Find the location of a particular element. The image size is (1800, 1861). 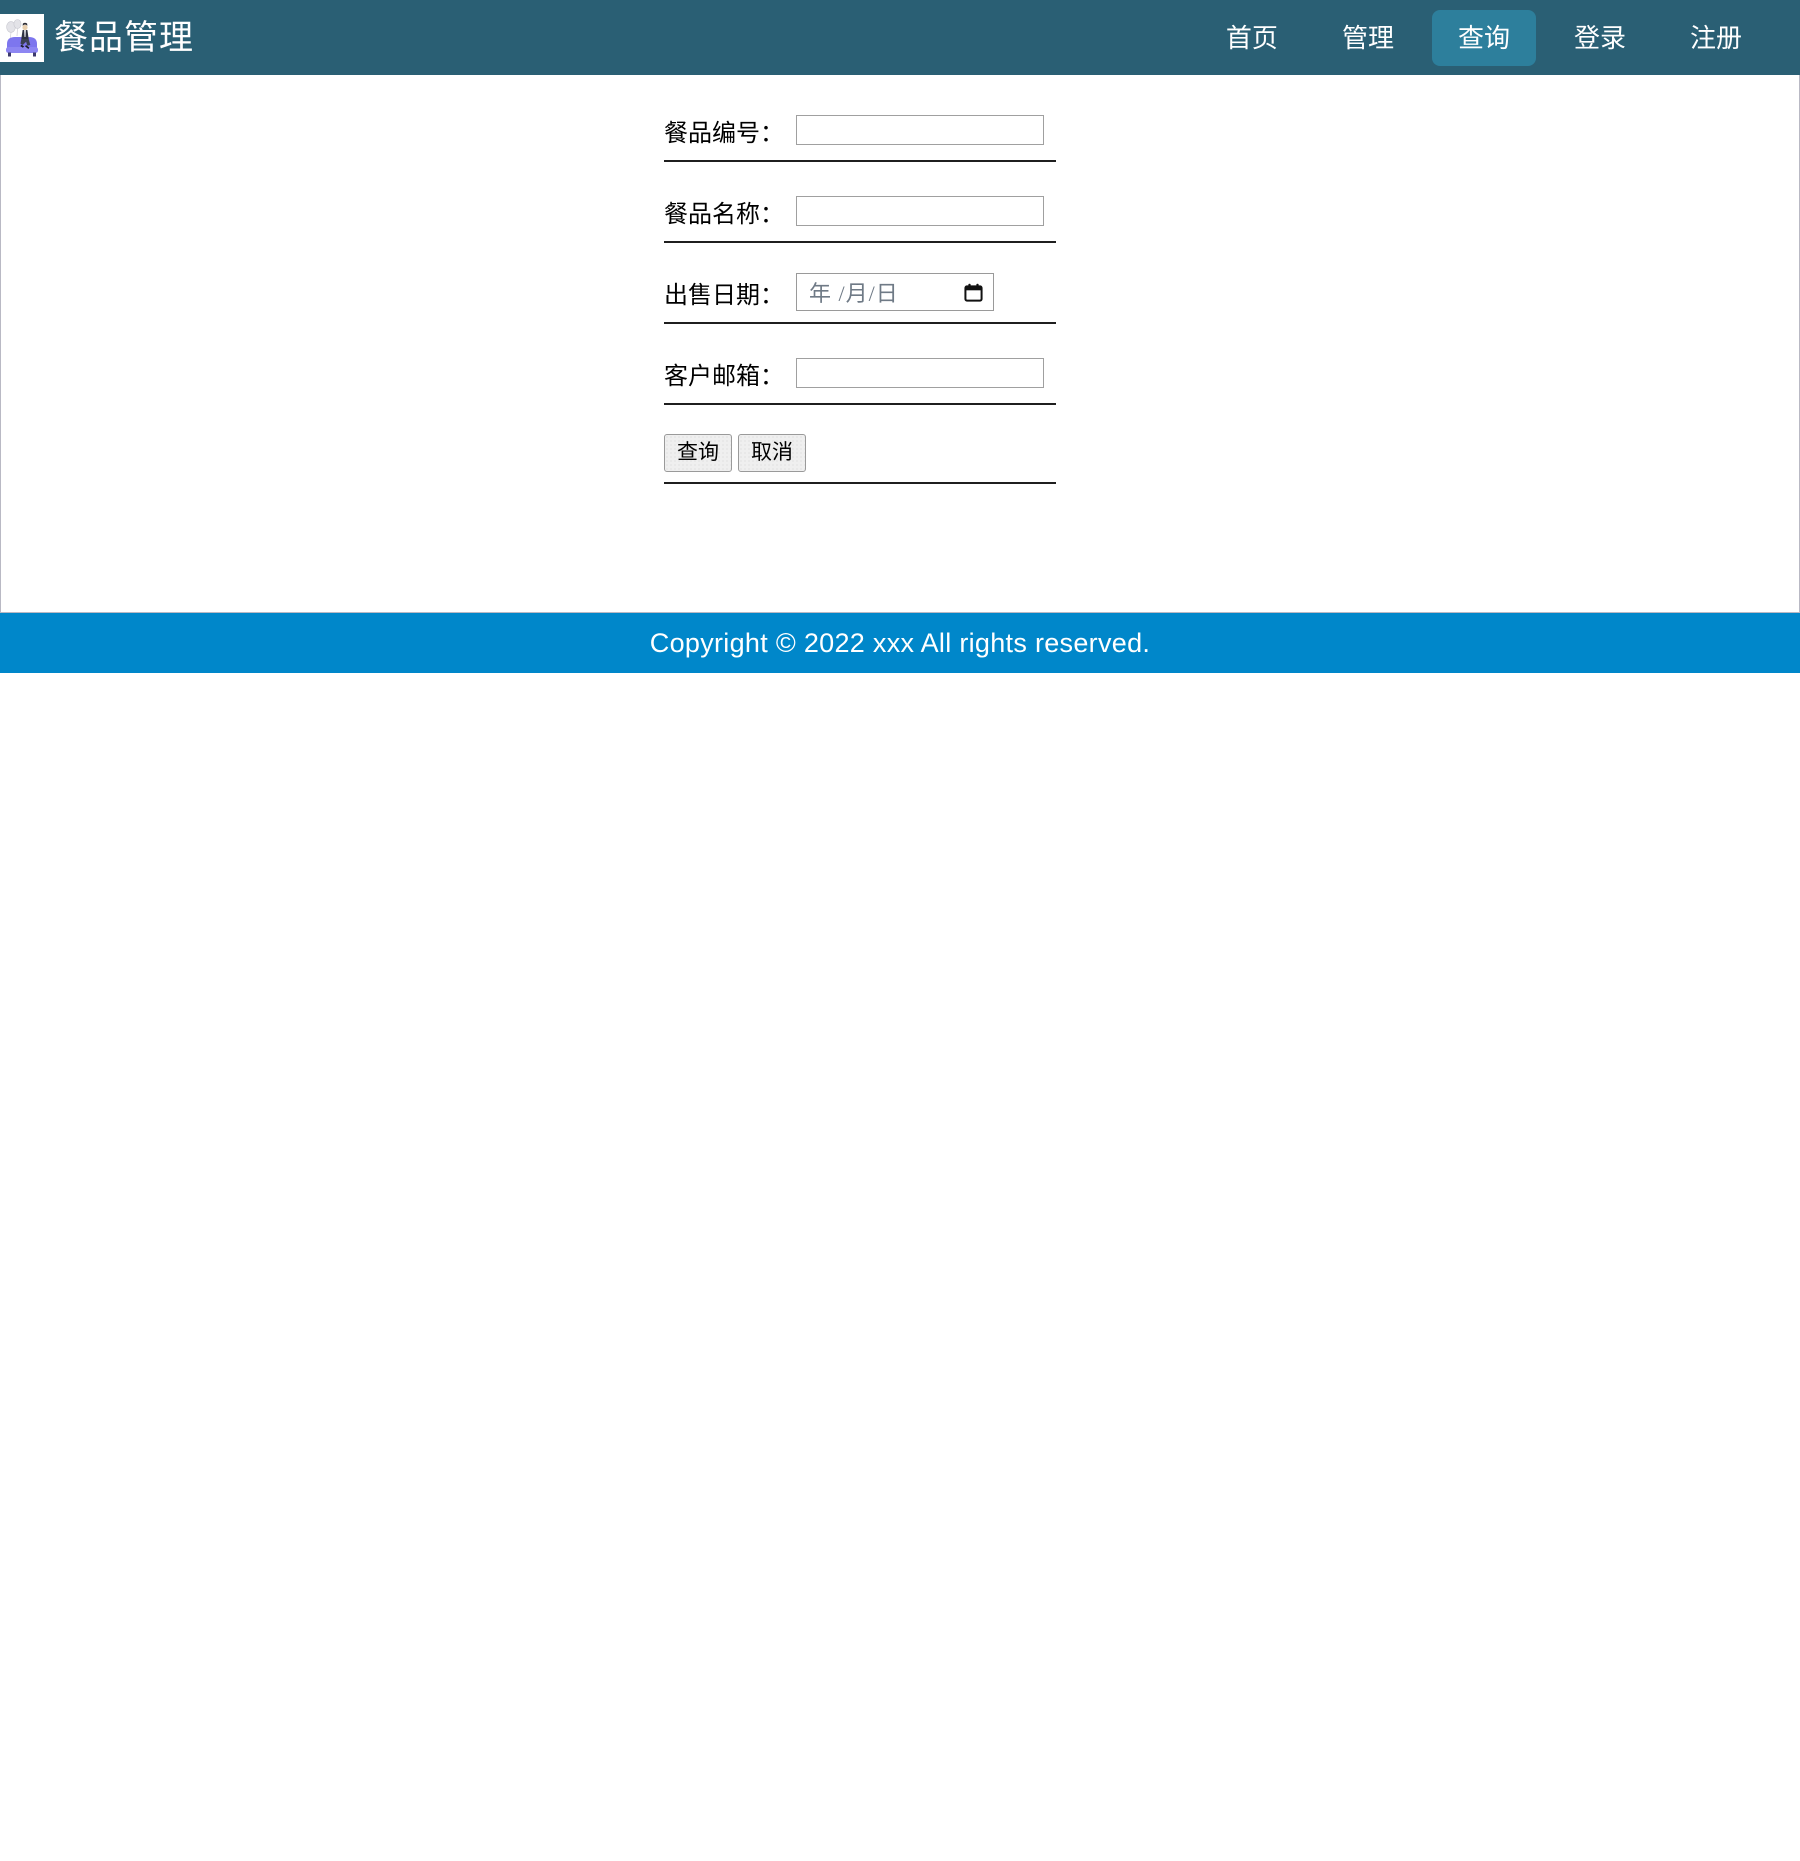

input-sale-date: 年 /月/日 is located at coordinates (895, 292).